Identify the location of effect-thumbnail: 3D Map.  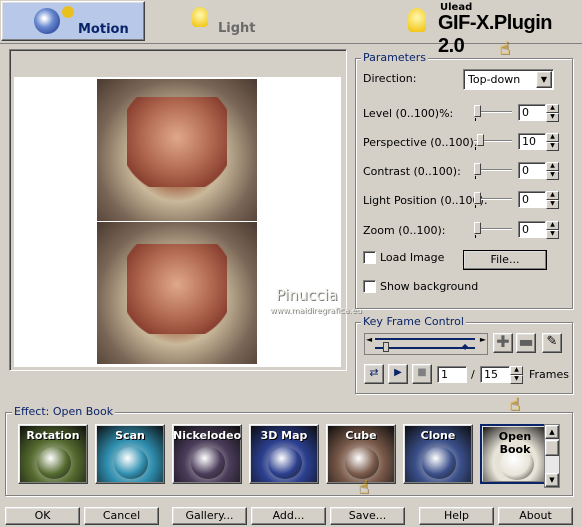
(284, 454).